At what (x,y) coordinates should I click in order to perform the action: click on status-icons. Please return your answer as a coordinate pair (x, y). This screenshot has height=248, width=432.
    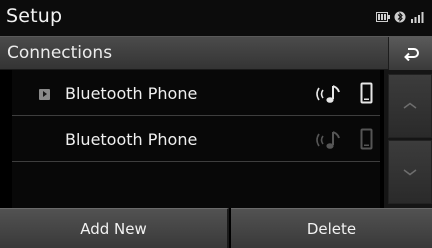
    Looking at the image, I should click on (401, 17).